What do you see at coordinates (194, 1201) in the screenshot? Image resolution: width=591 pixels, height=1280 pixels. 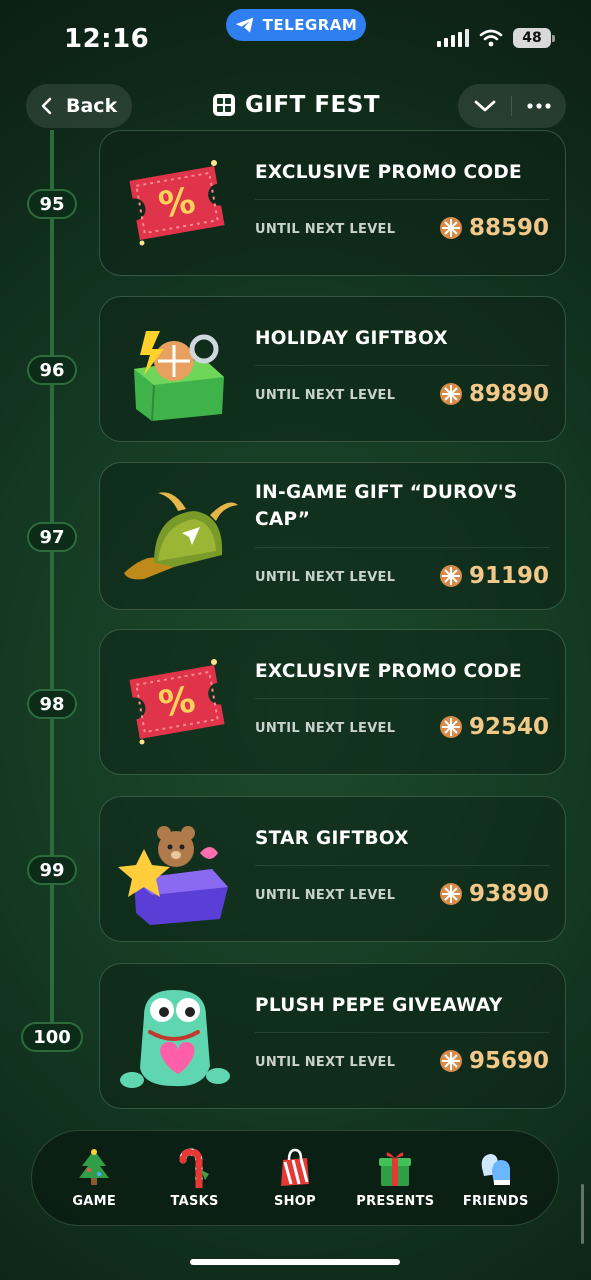 I see `nav-label: TASKS` at bounding box center [194, 1201].